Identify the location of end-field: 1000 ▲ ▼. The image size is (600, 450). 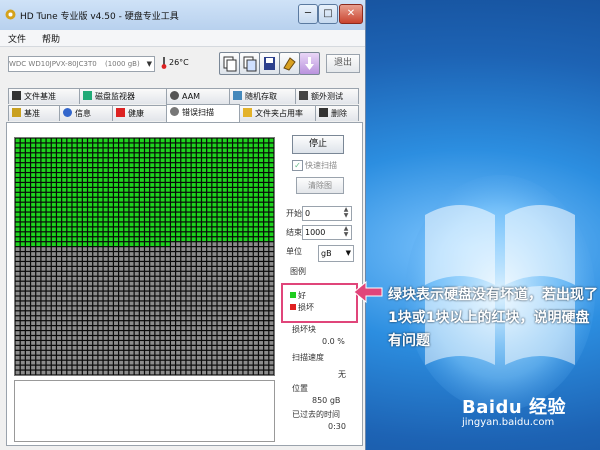
(327, 232).